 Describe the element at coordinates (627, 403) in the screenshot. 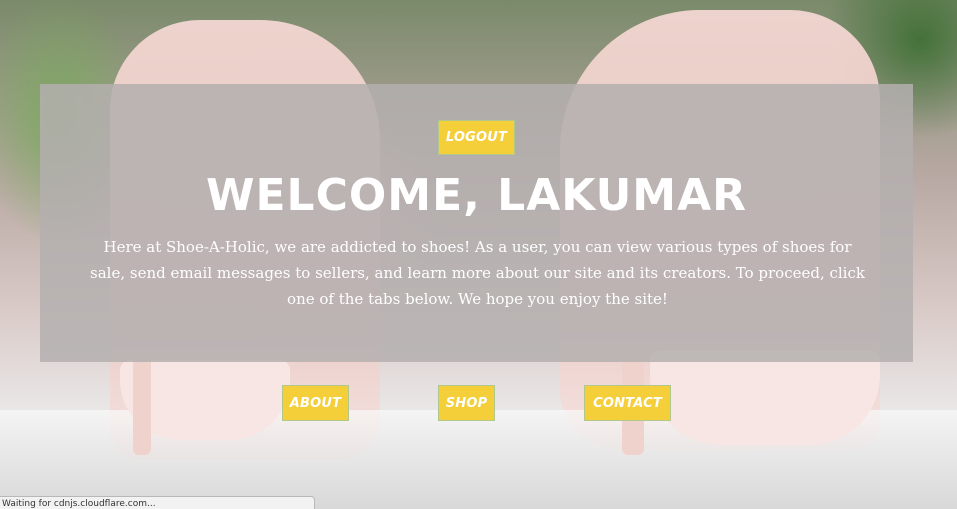

I see `contact-button: CONTACT` at that location.